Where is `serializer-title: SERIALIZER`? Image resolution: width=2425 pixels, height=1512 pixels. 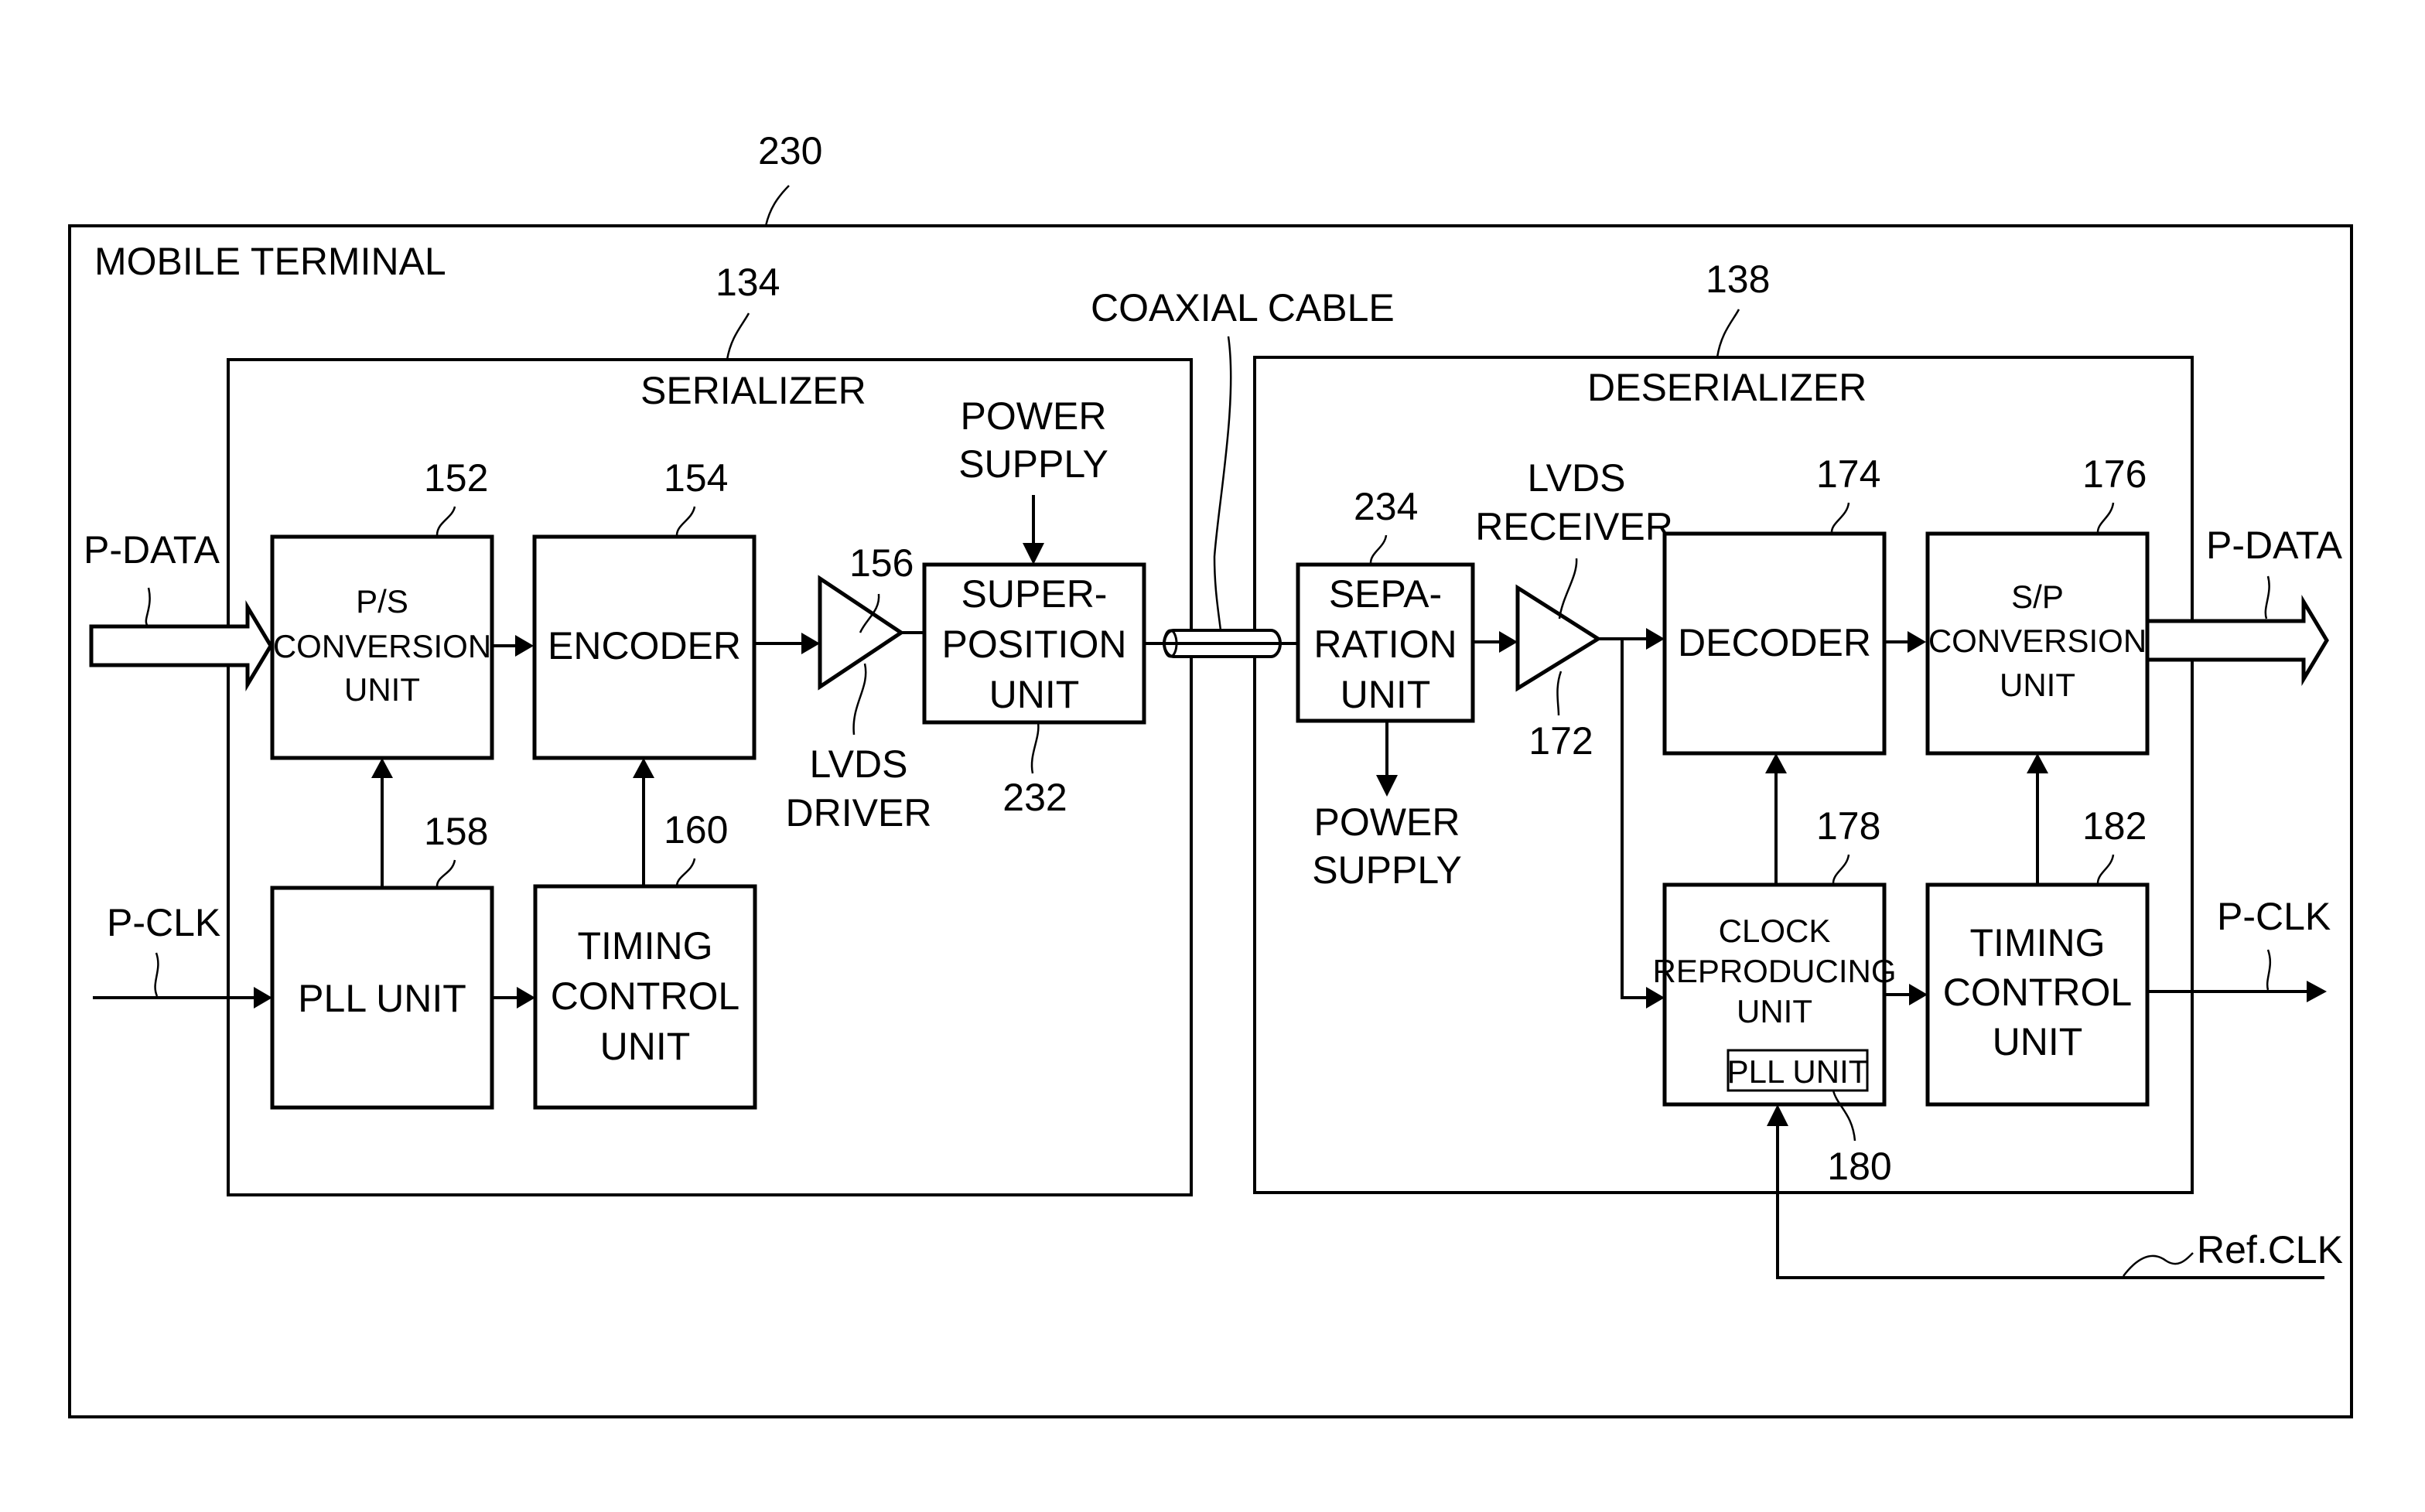
serializer-title: SERIALIZER is located at coordinates (753, 390).